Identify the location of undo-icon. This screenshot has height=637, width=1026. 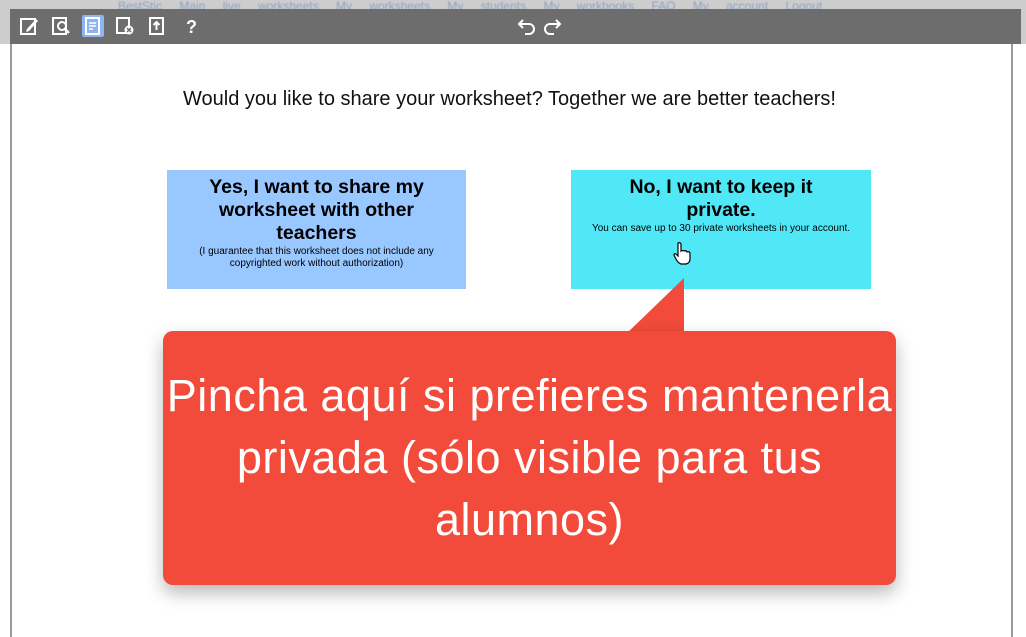
(527, 26).